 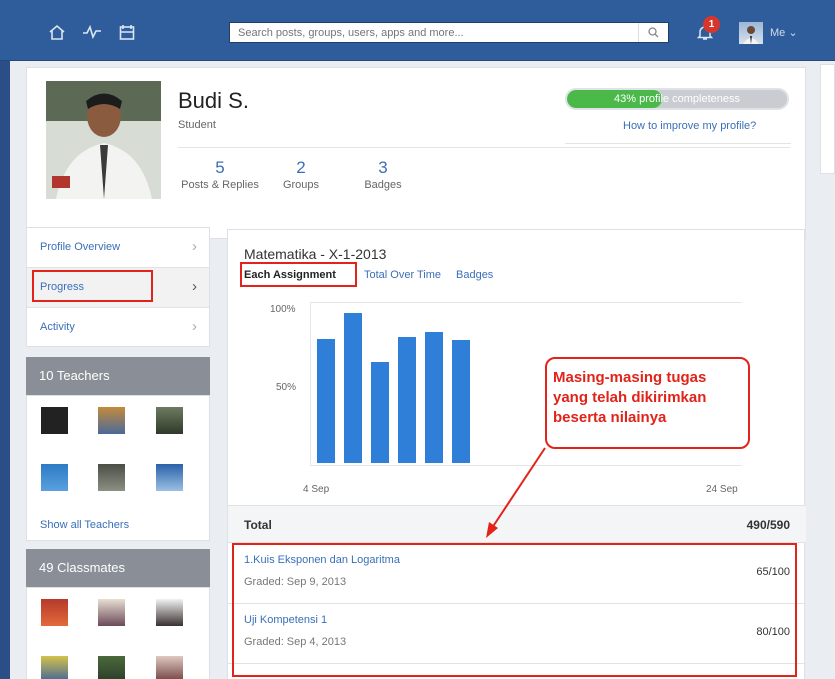 What do you see at coordinates (316, 489) in the screenshot?
I see `x-tick-label: 4 Sep` at bounding box center [316, 489].